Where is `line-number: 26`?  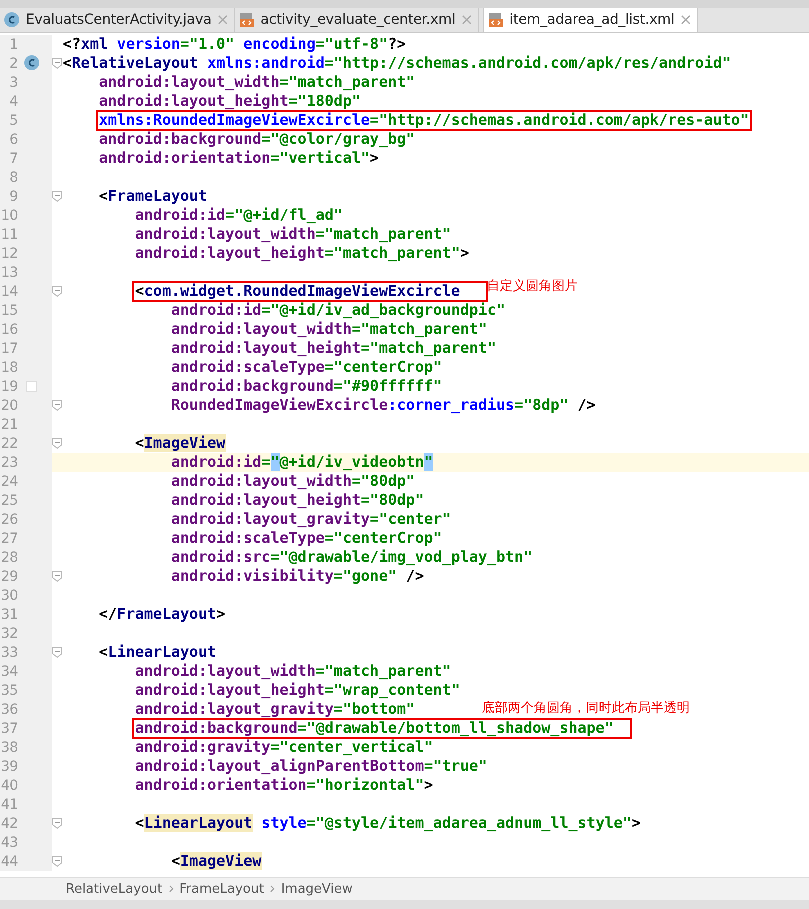 line-number: 26 is located at coordinates (9, 520).